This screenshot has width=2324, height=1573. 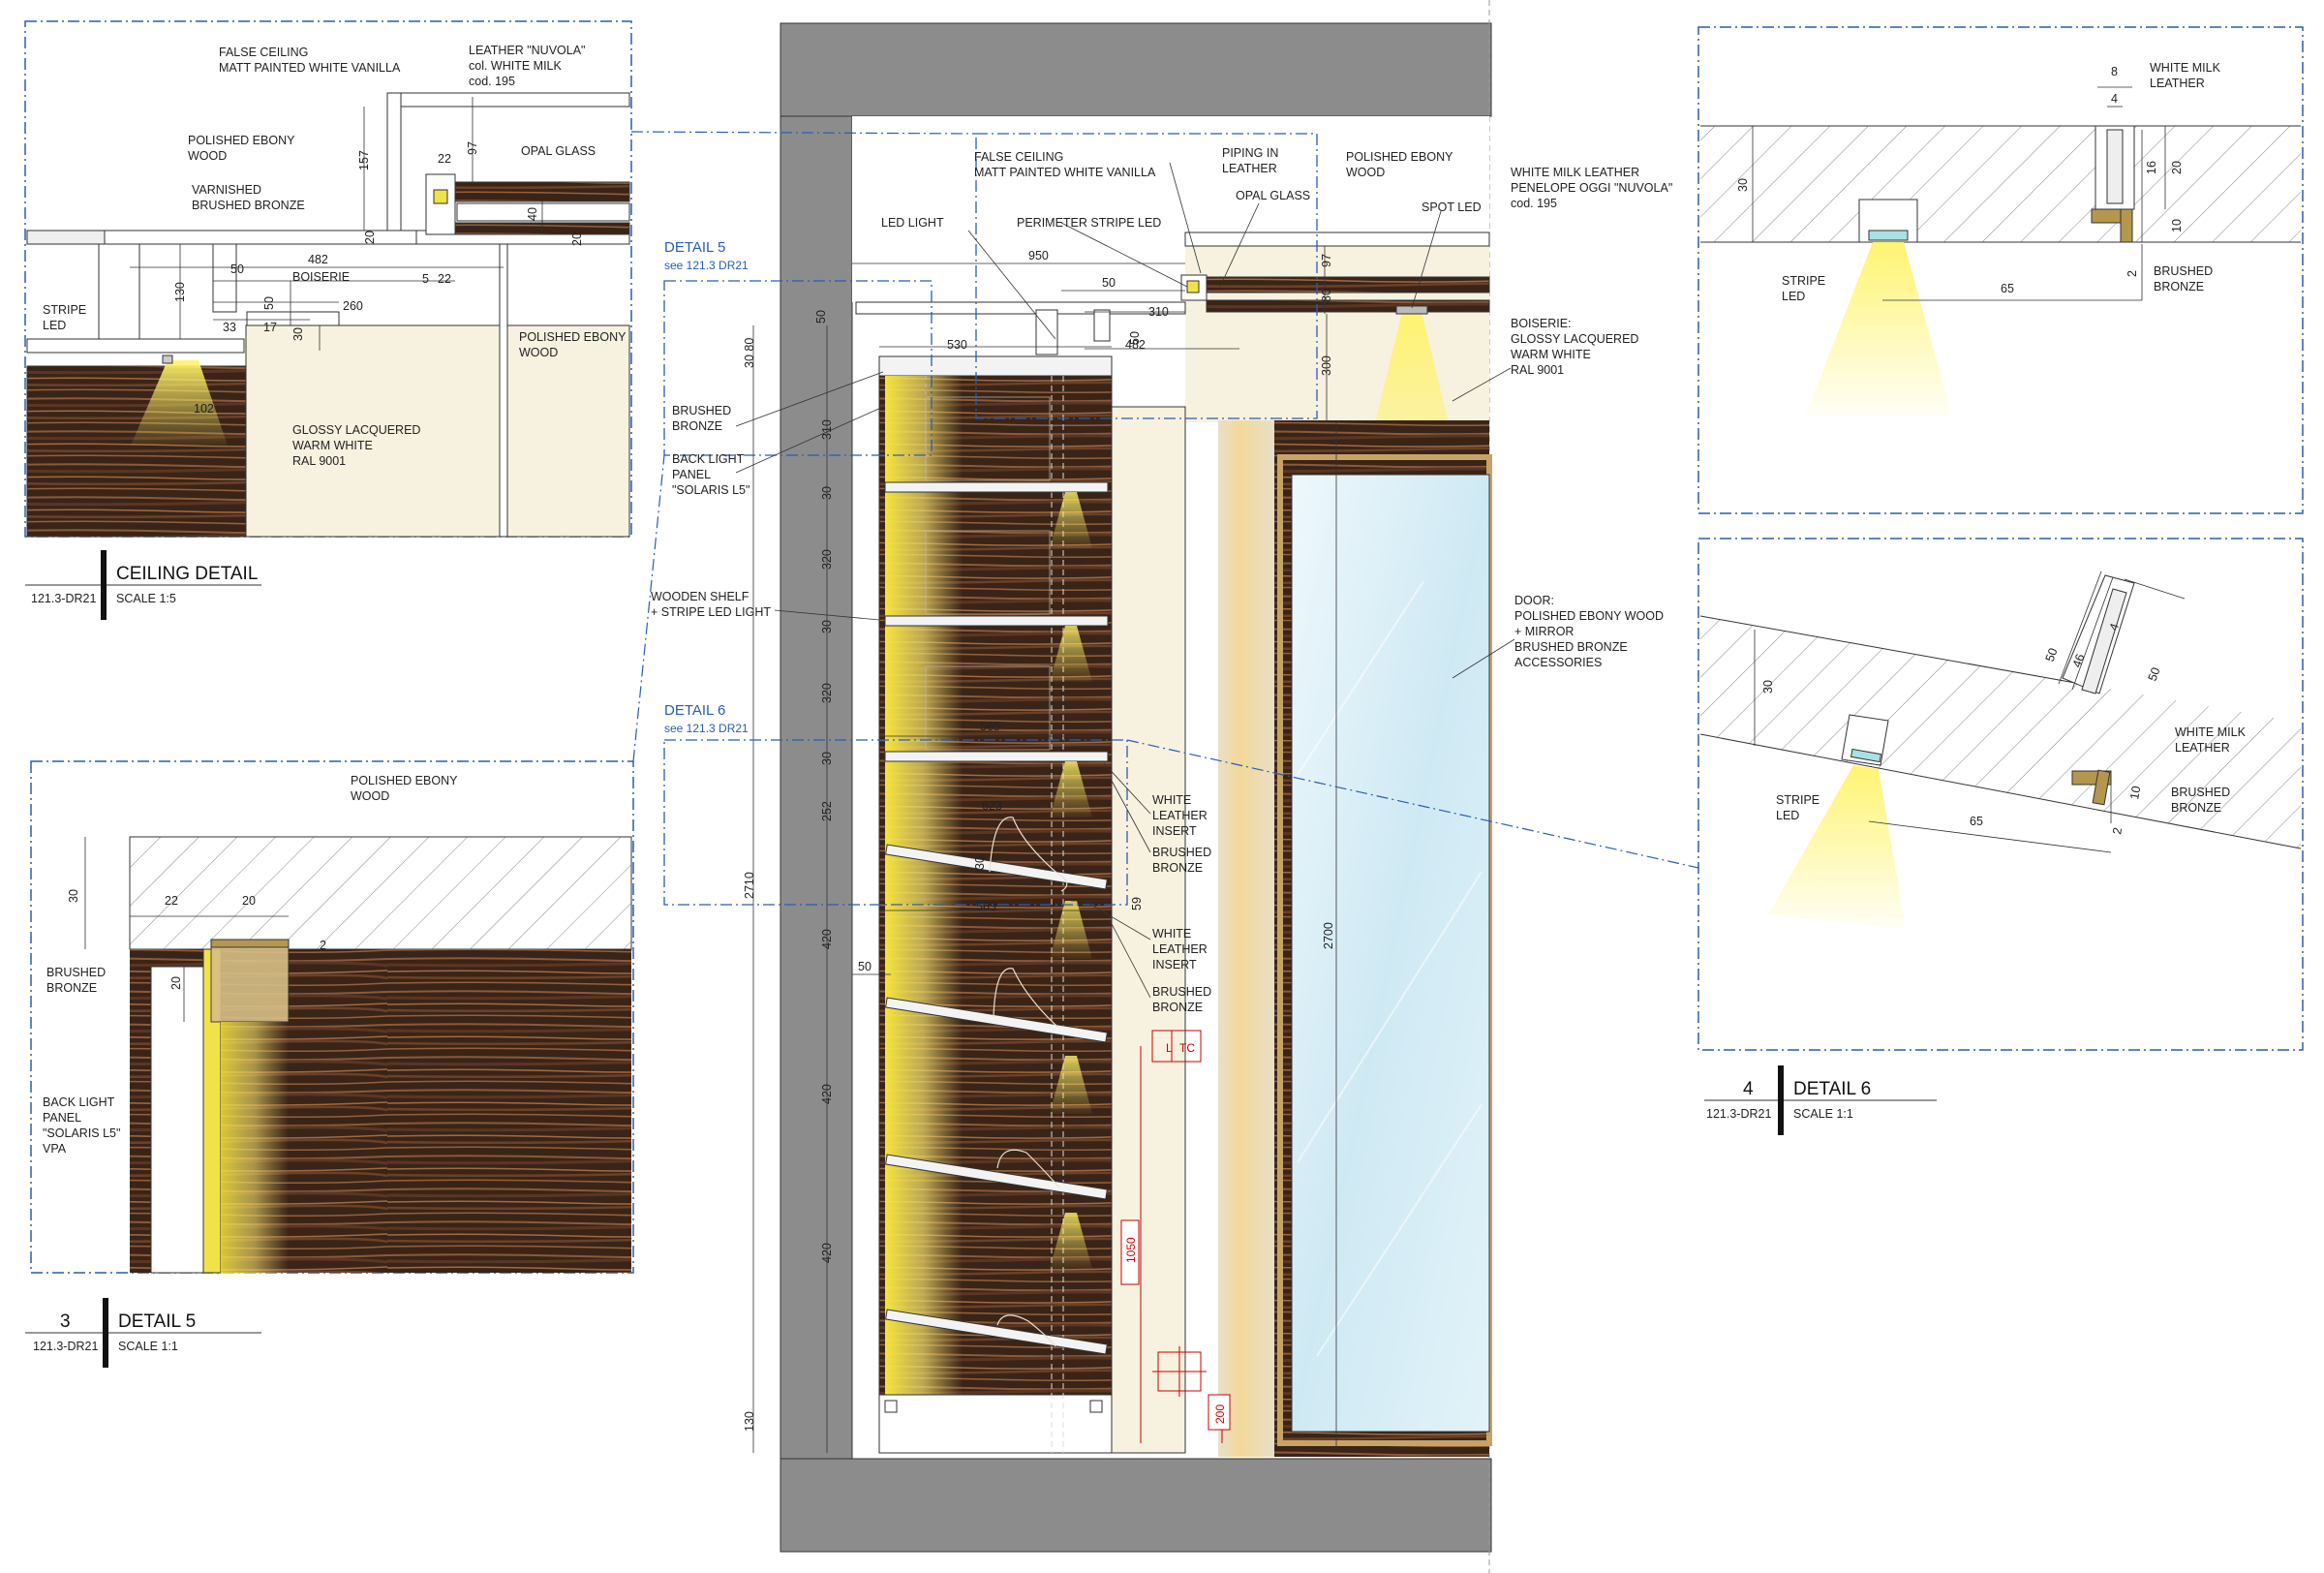 What do you see at coordinates (1038, 255) in the screenshot?
I see `elev-dim-950: 950` at bounding box center [1038, 255].